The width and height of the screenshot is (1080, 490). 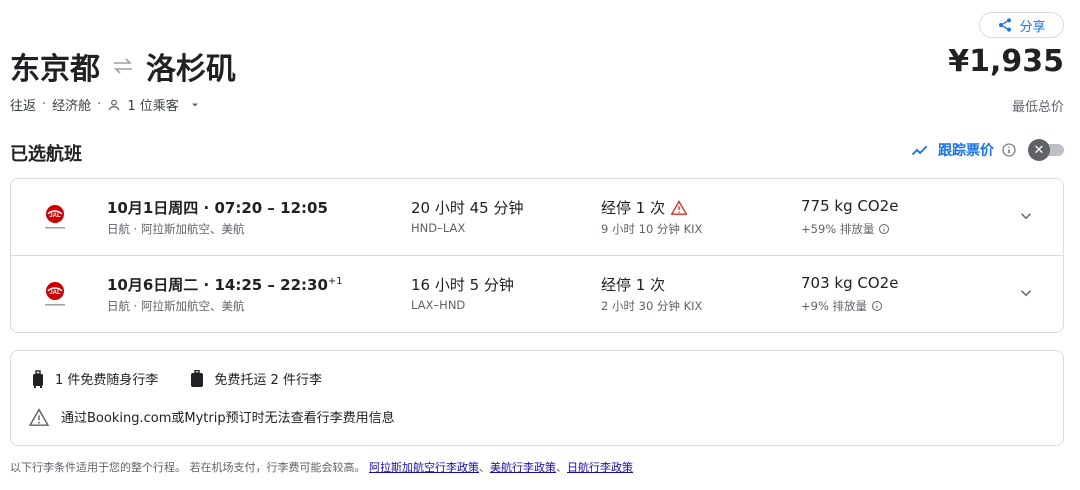 I want to click on cabin-class: 经济舱, so click(x=71, y=104).